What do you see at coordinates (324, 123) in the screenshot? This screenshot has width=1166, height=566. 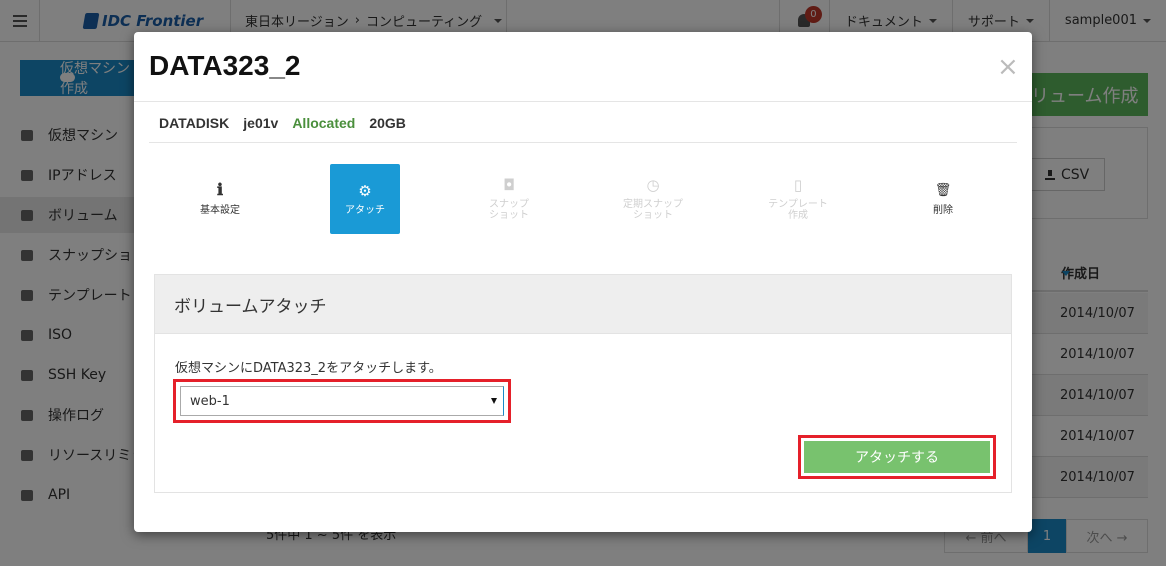 I see `volume-status: Allocated` at bounding box center [324, 123].